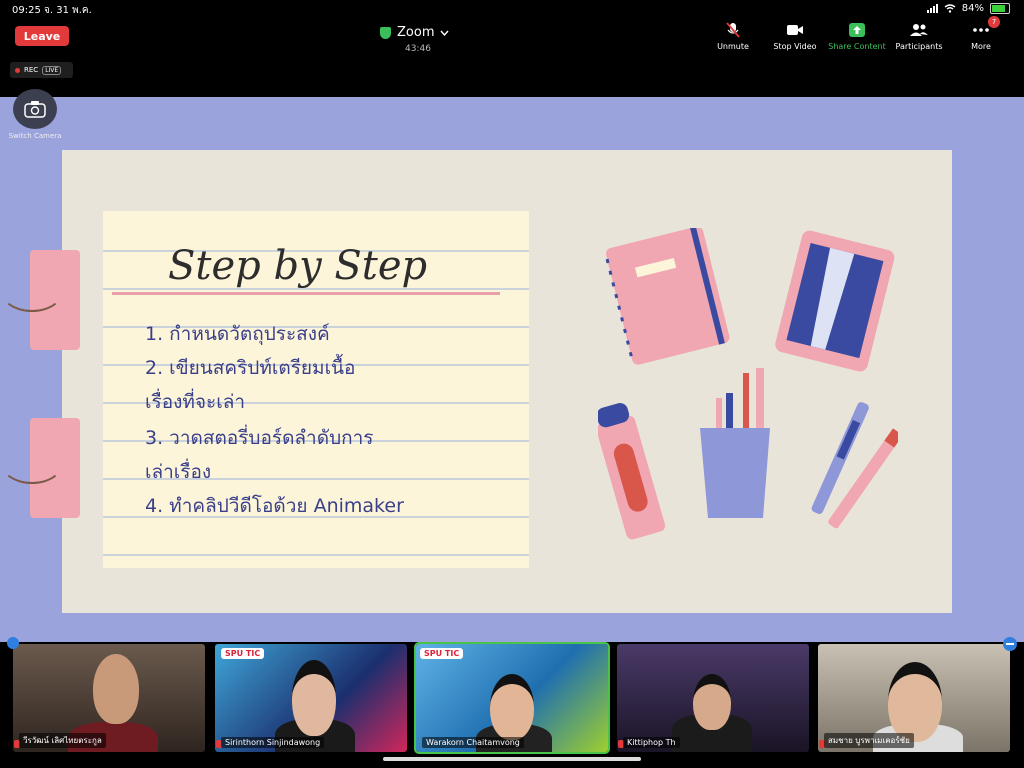  Describe the element at coordinates (259, 438) in the screenshot. I see `step-item-3: 3. วาดสตอรี่บอร์ดลำดับการ` at that location.